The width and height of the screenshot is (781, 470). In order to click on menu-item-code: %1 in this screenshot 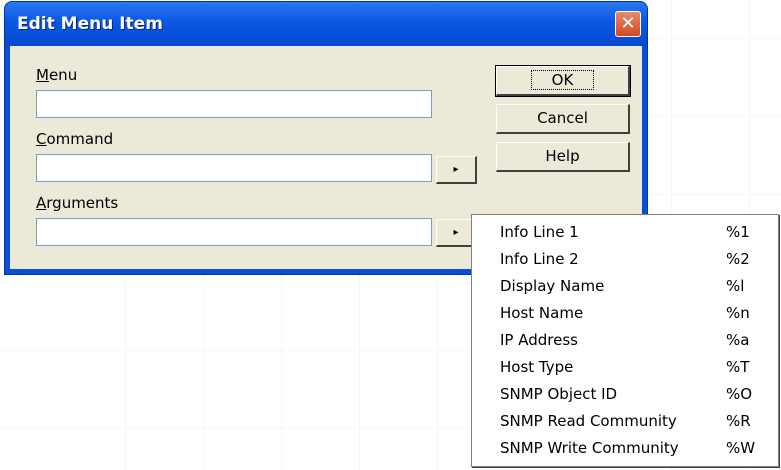, I will do `click(738, 232)`.